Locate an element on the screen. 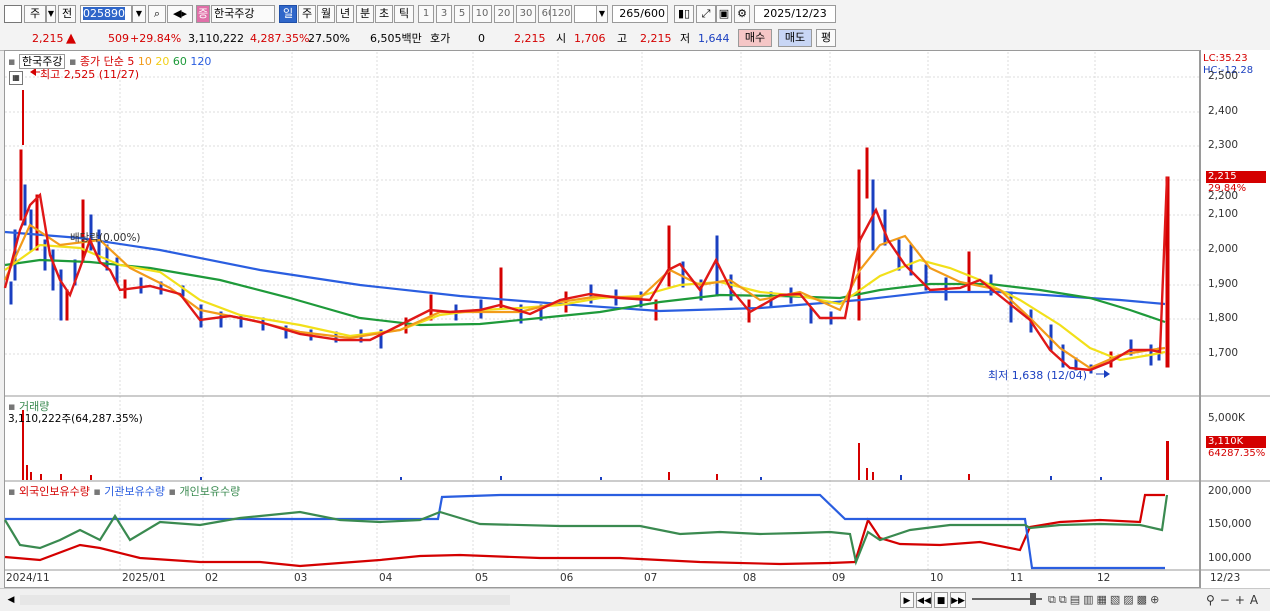  x-tick: 12 is located at coordinates (1104, 578).